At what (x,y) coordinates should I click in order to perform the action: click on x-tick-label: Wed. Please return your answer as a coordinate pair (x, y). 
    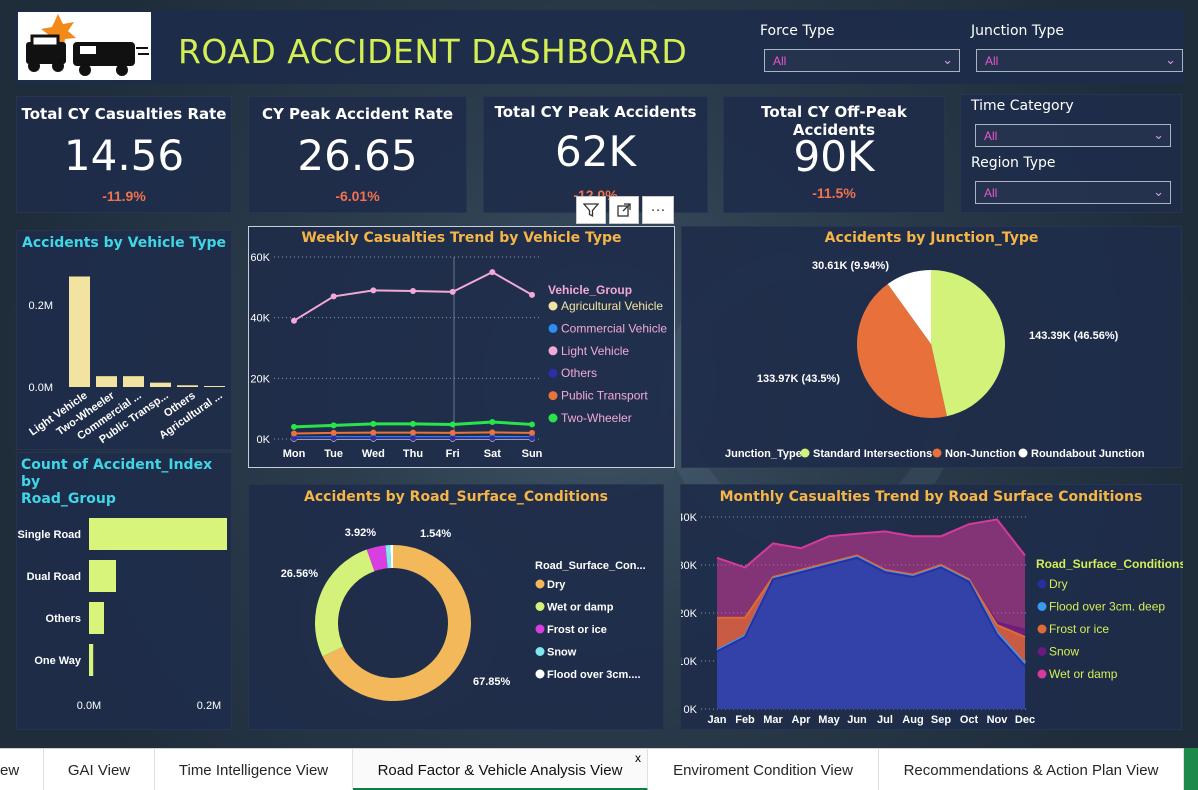
    Looking at the image, I should click on (373, 454).